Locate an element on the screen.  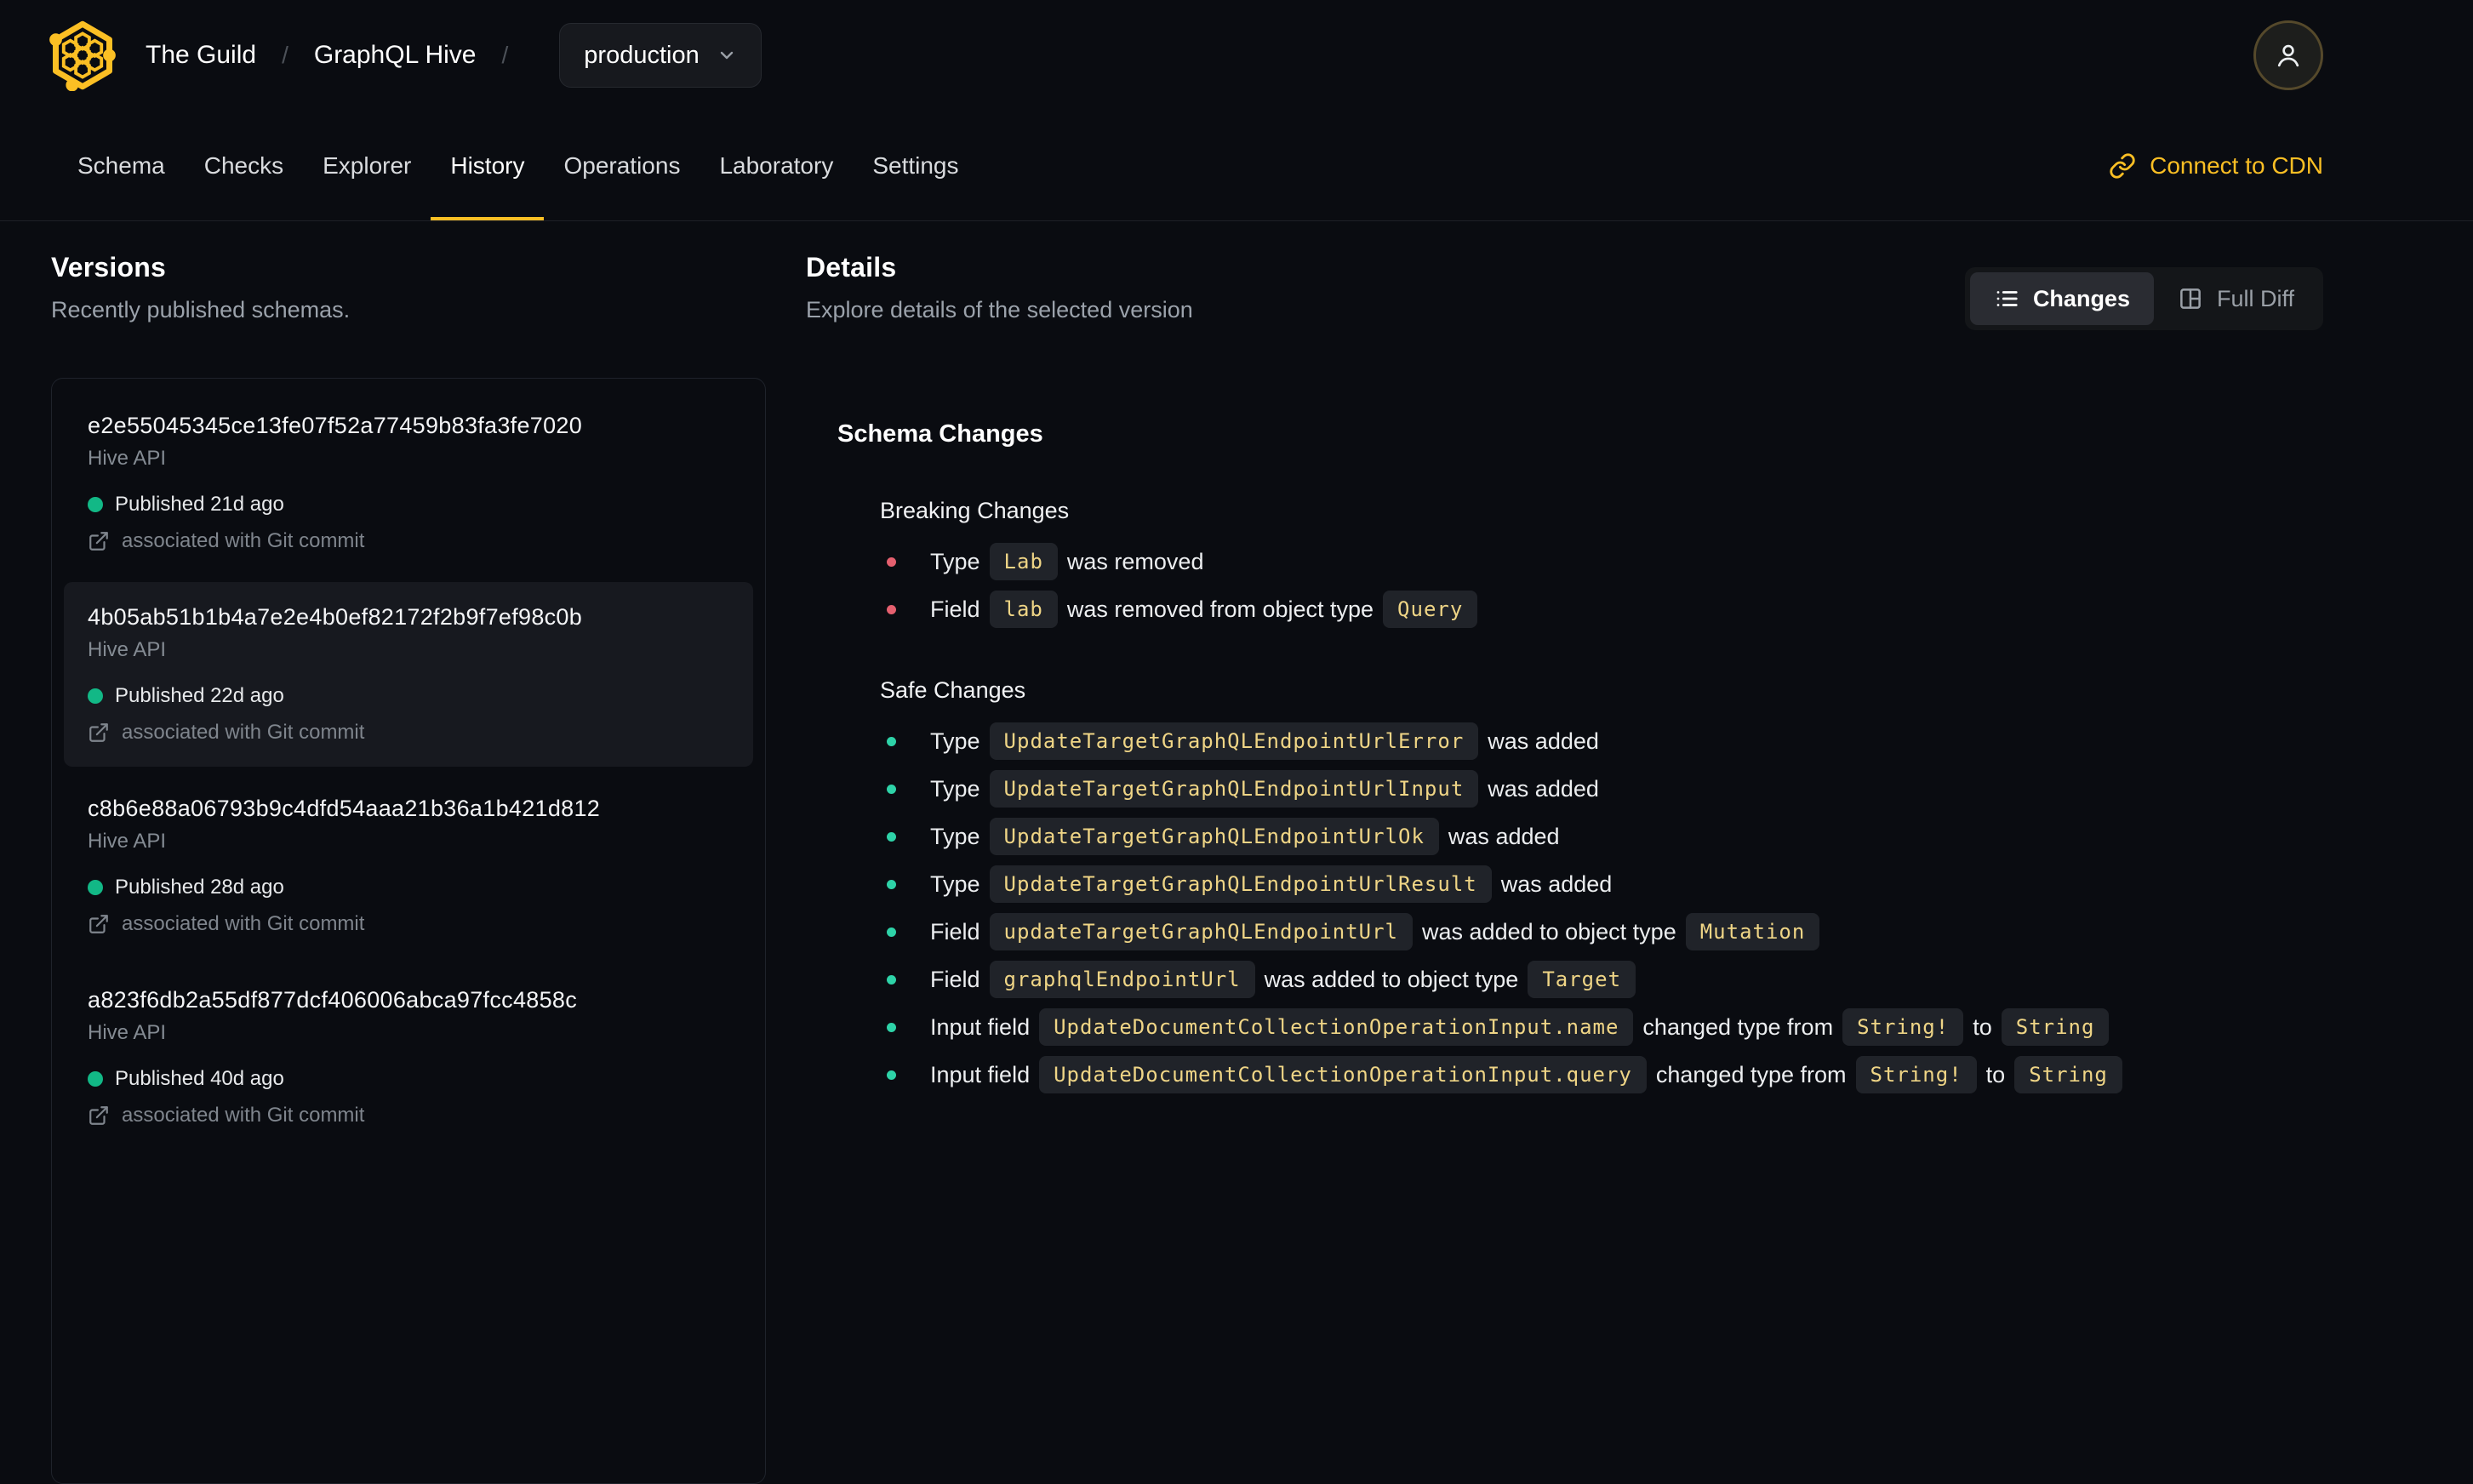
schema-token: lab is located at coordinates (1023, 609).